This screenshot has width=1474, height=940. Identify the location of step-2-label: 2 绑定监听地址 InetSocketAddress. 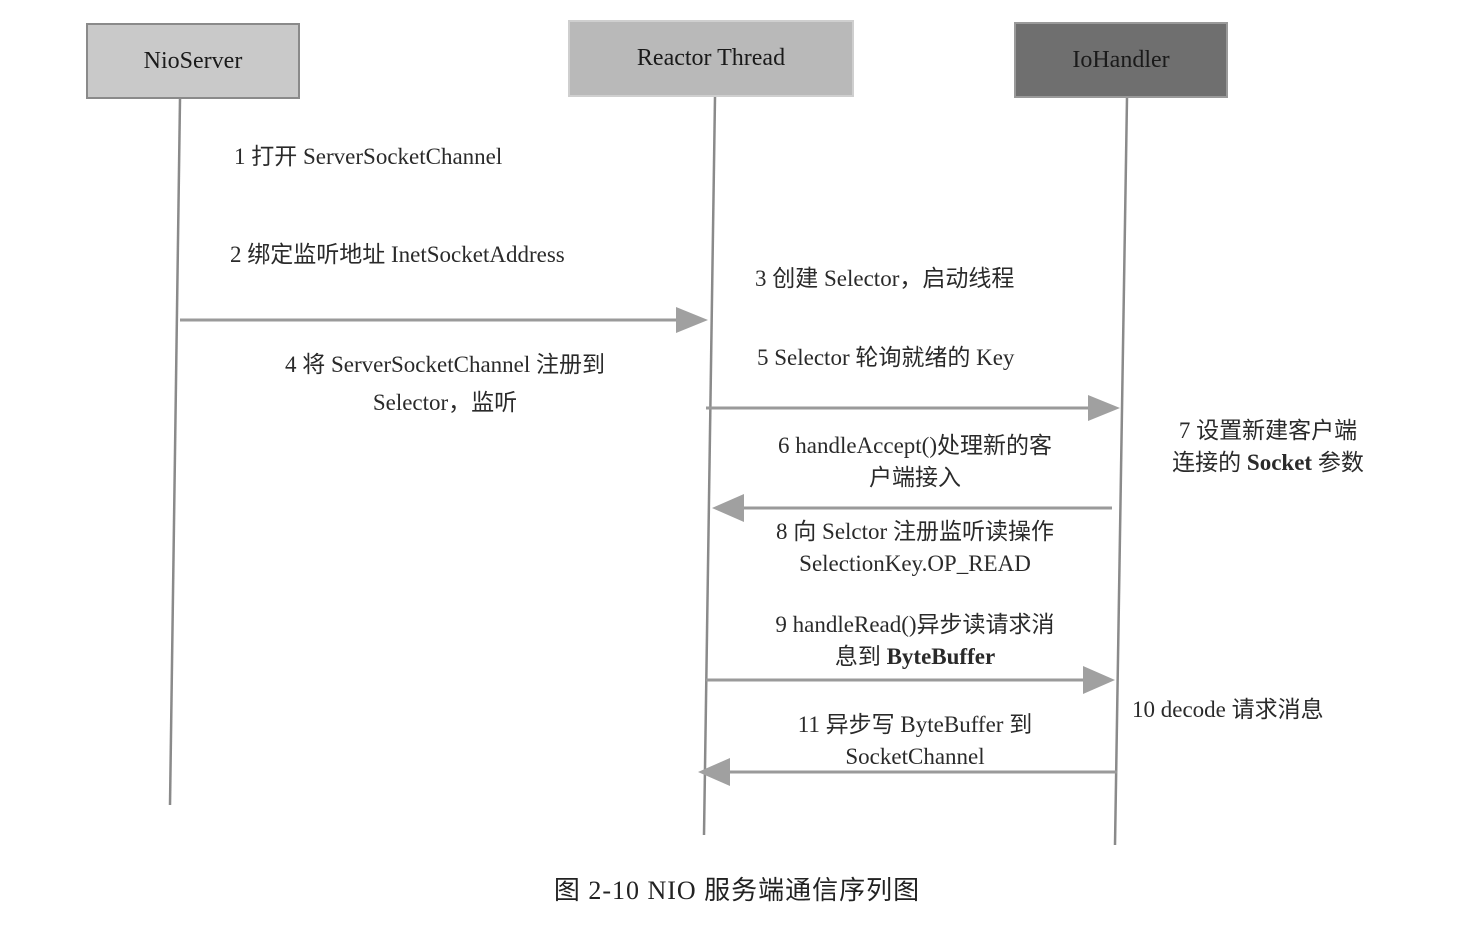
(397, 254).